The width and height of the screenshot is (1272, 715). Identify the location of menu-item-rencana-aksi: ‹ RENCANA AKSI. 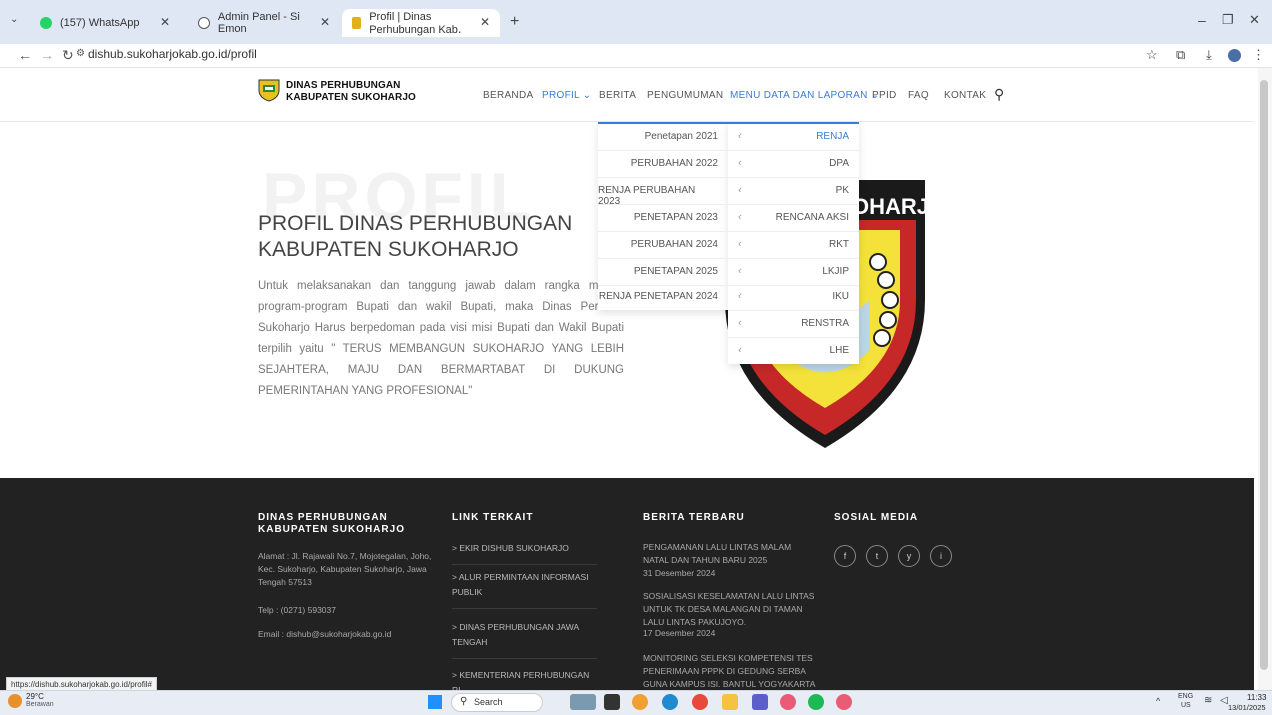
(793, 218).